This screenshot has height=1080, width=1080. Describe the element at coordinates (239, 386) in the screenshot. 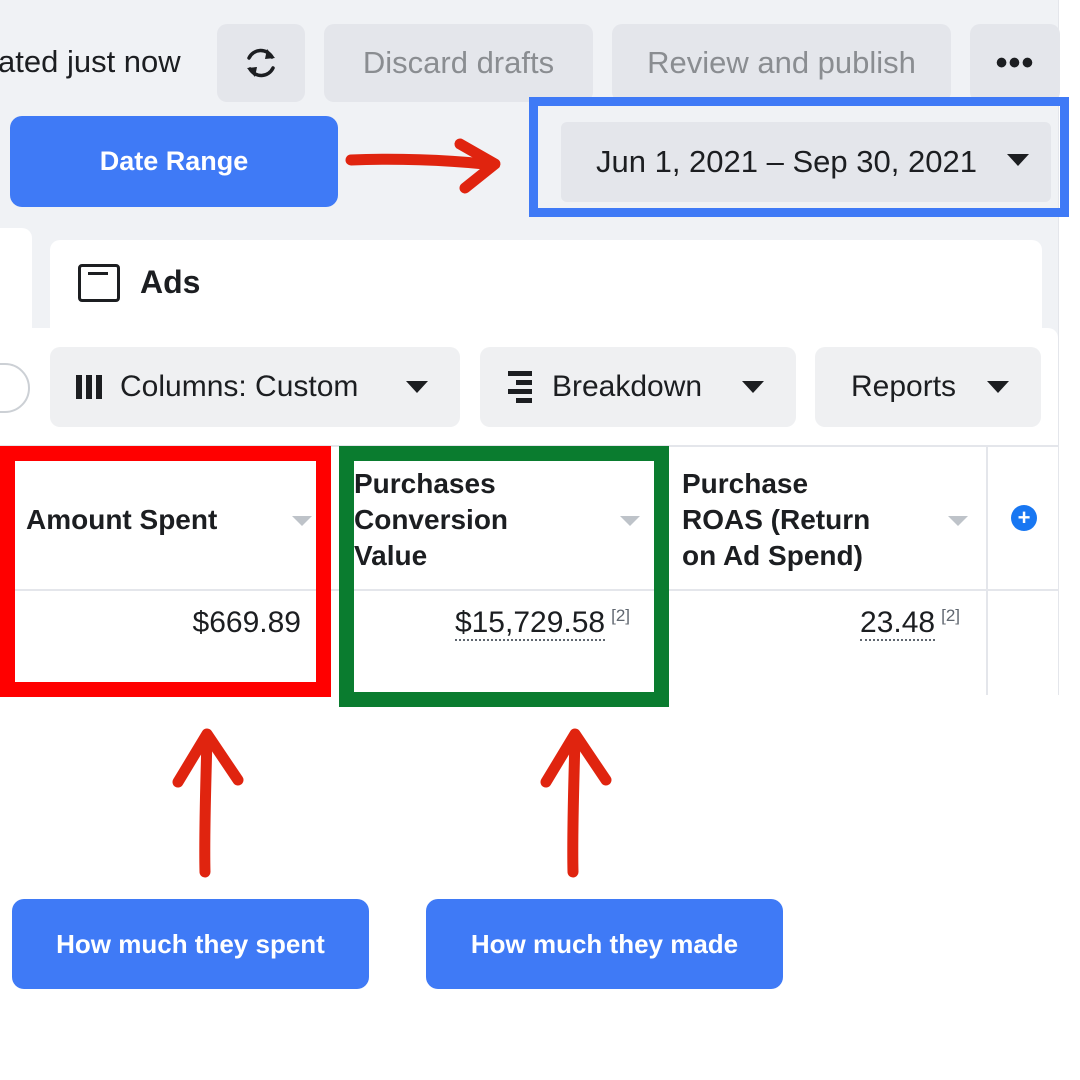

I see `columns-label: Columns: Custom` at that location.